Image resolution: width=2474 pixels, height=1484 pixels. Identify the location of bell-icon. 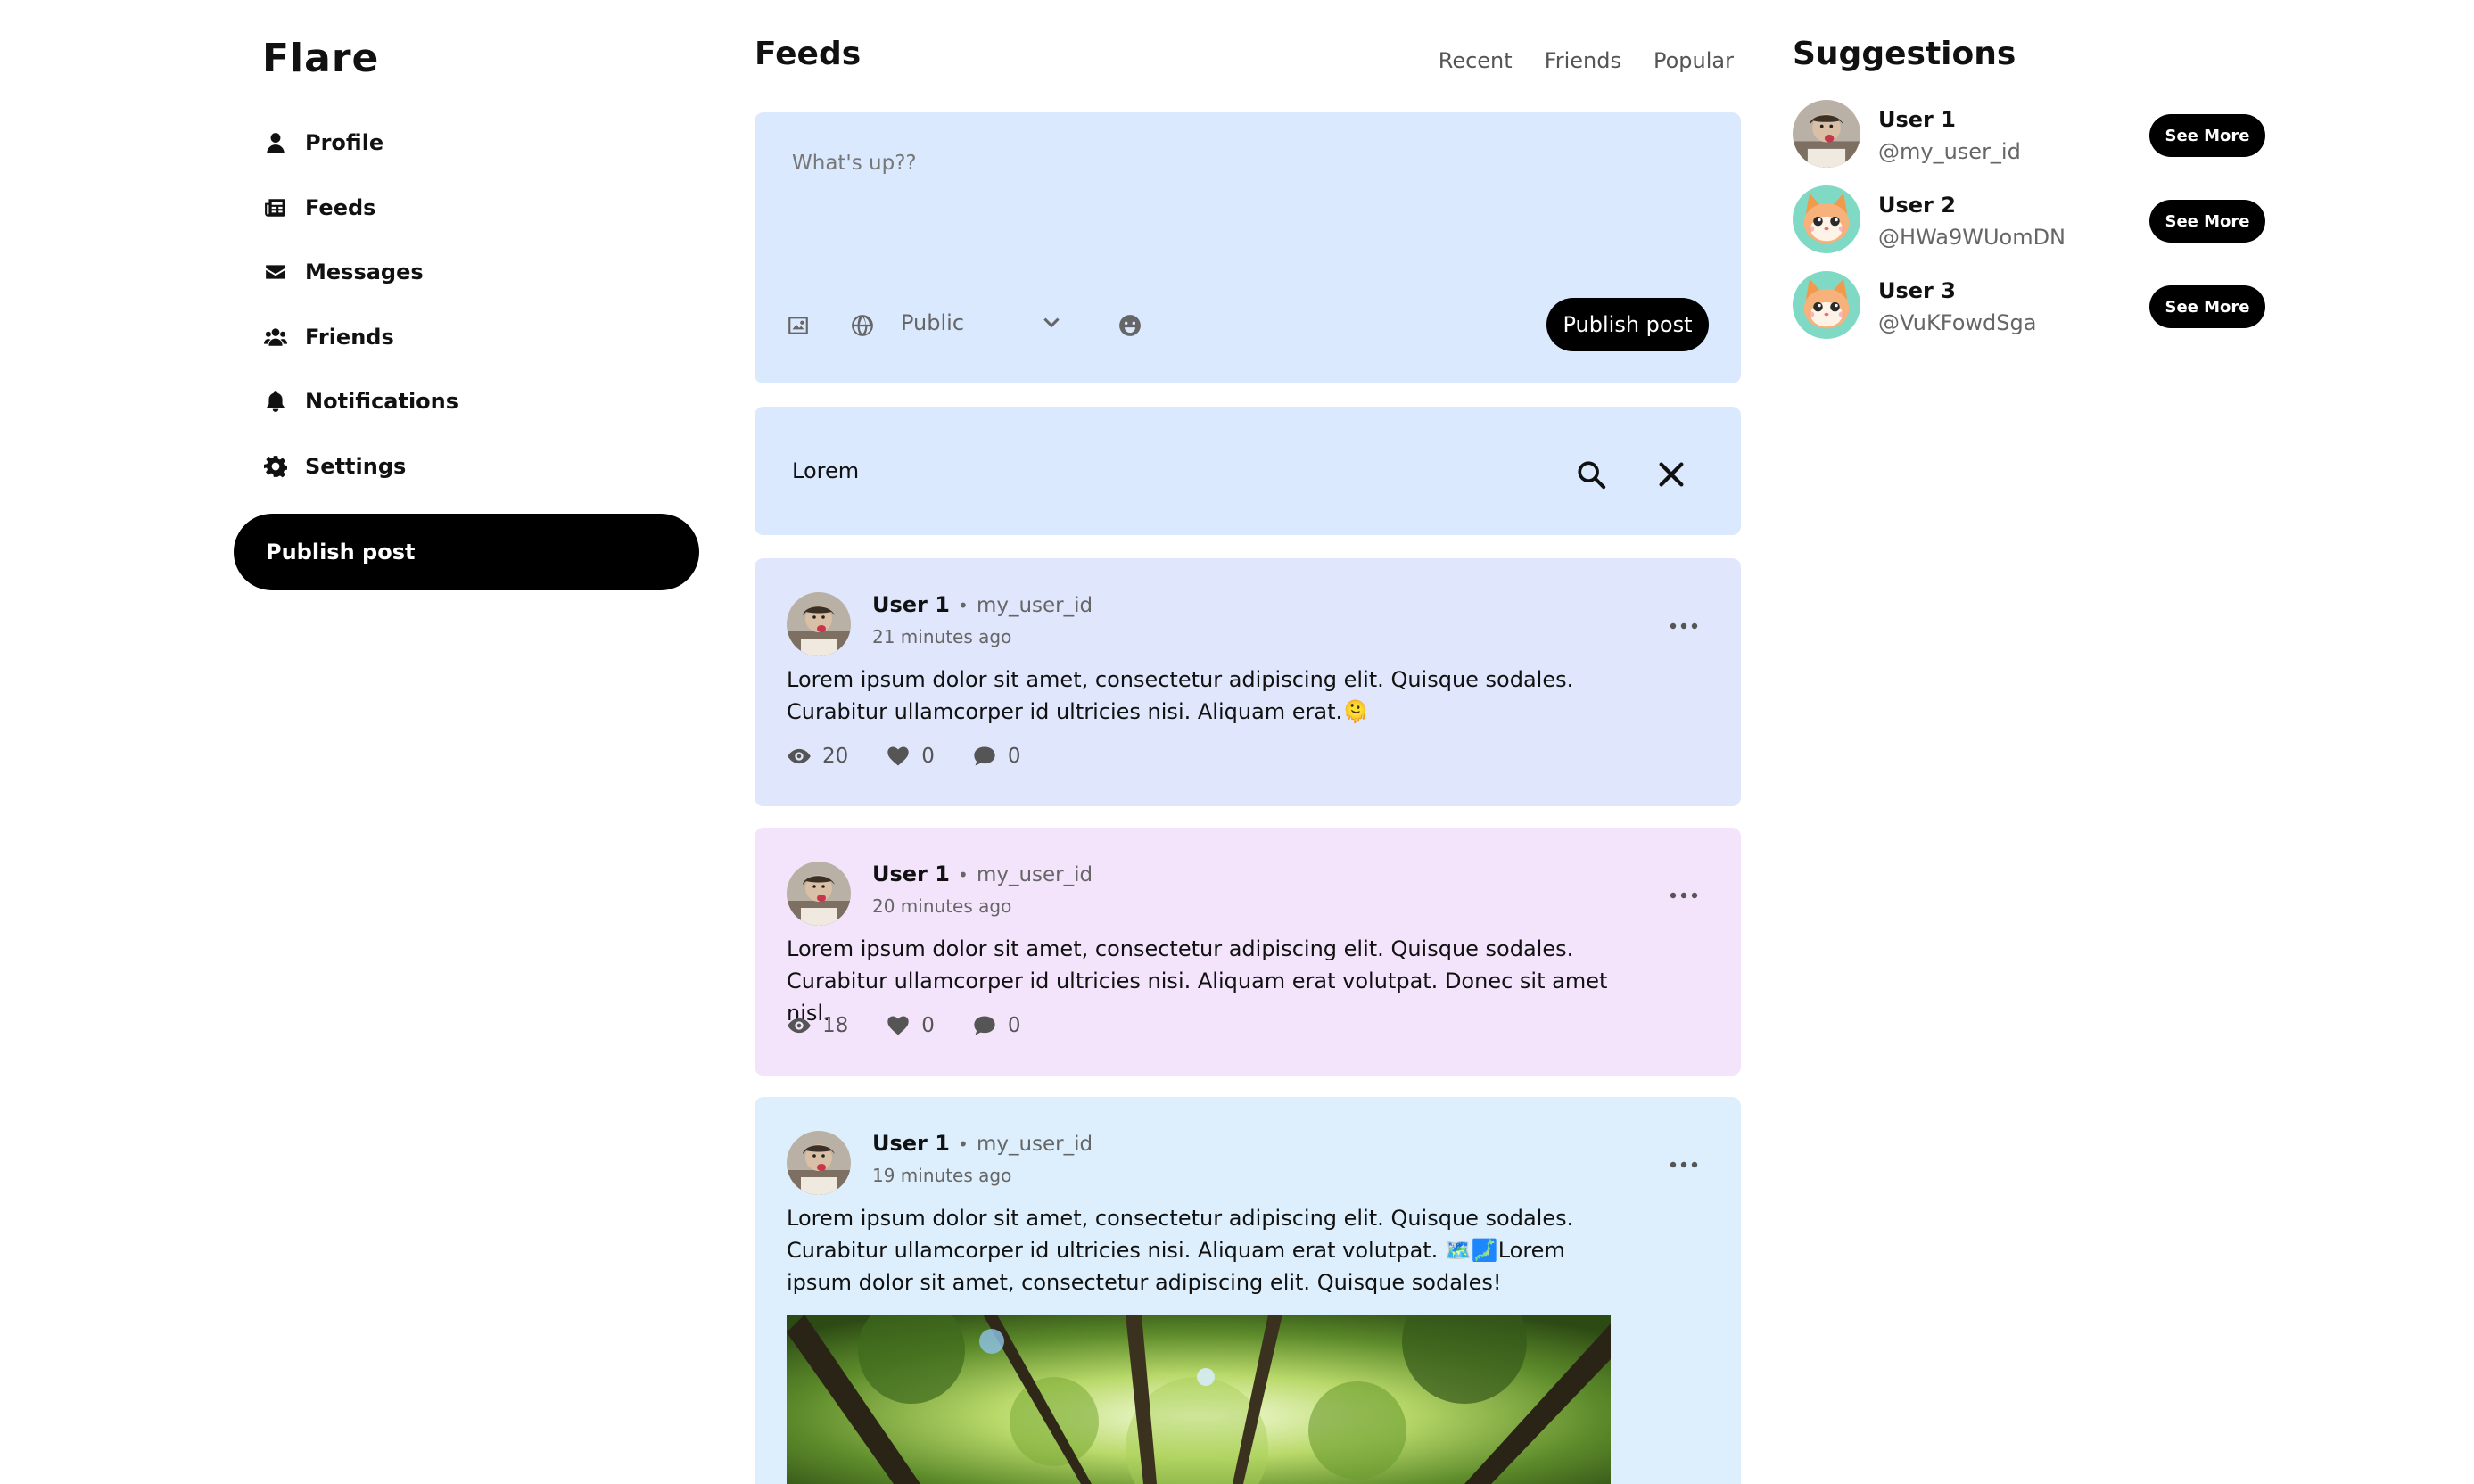
(275, 401).